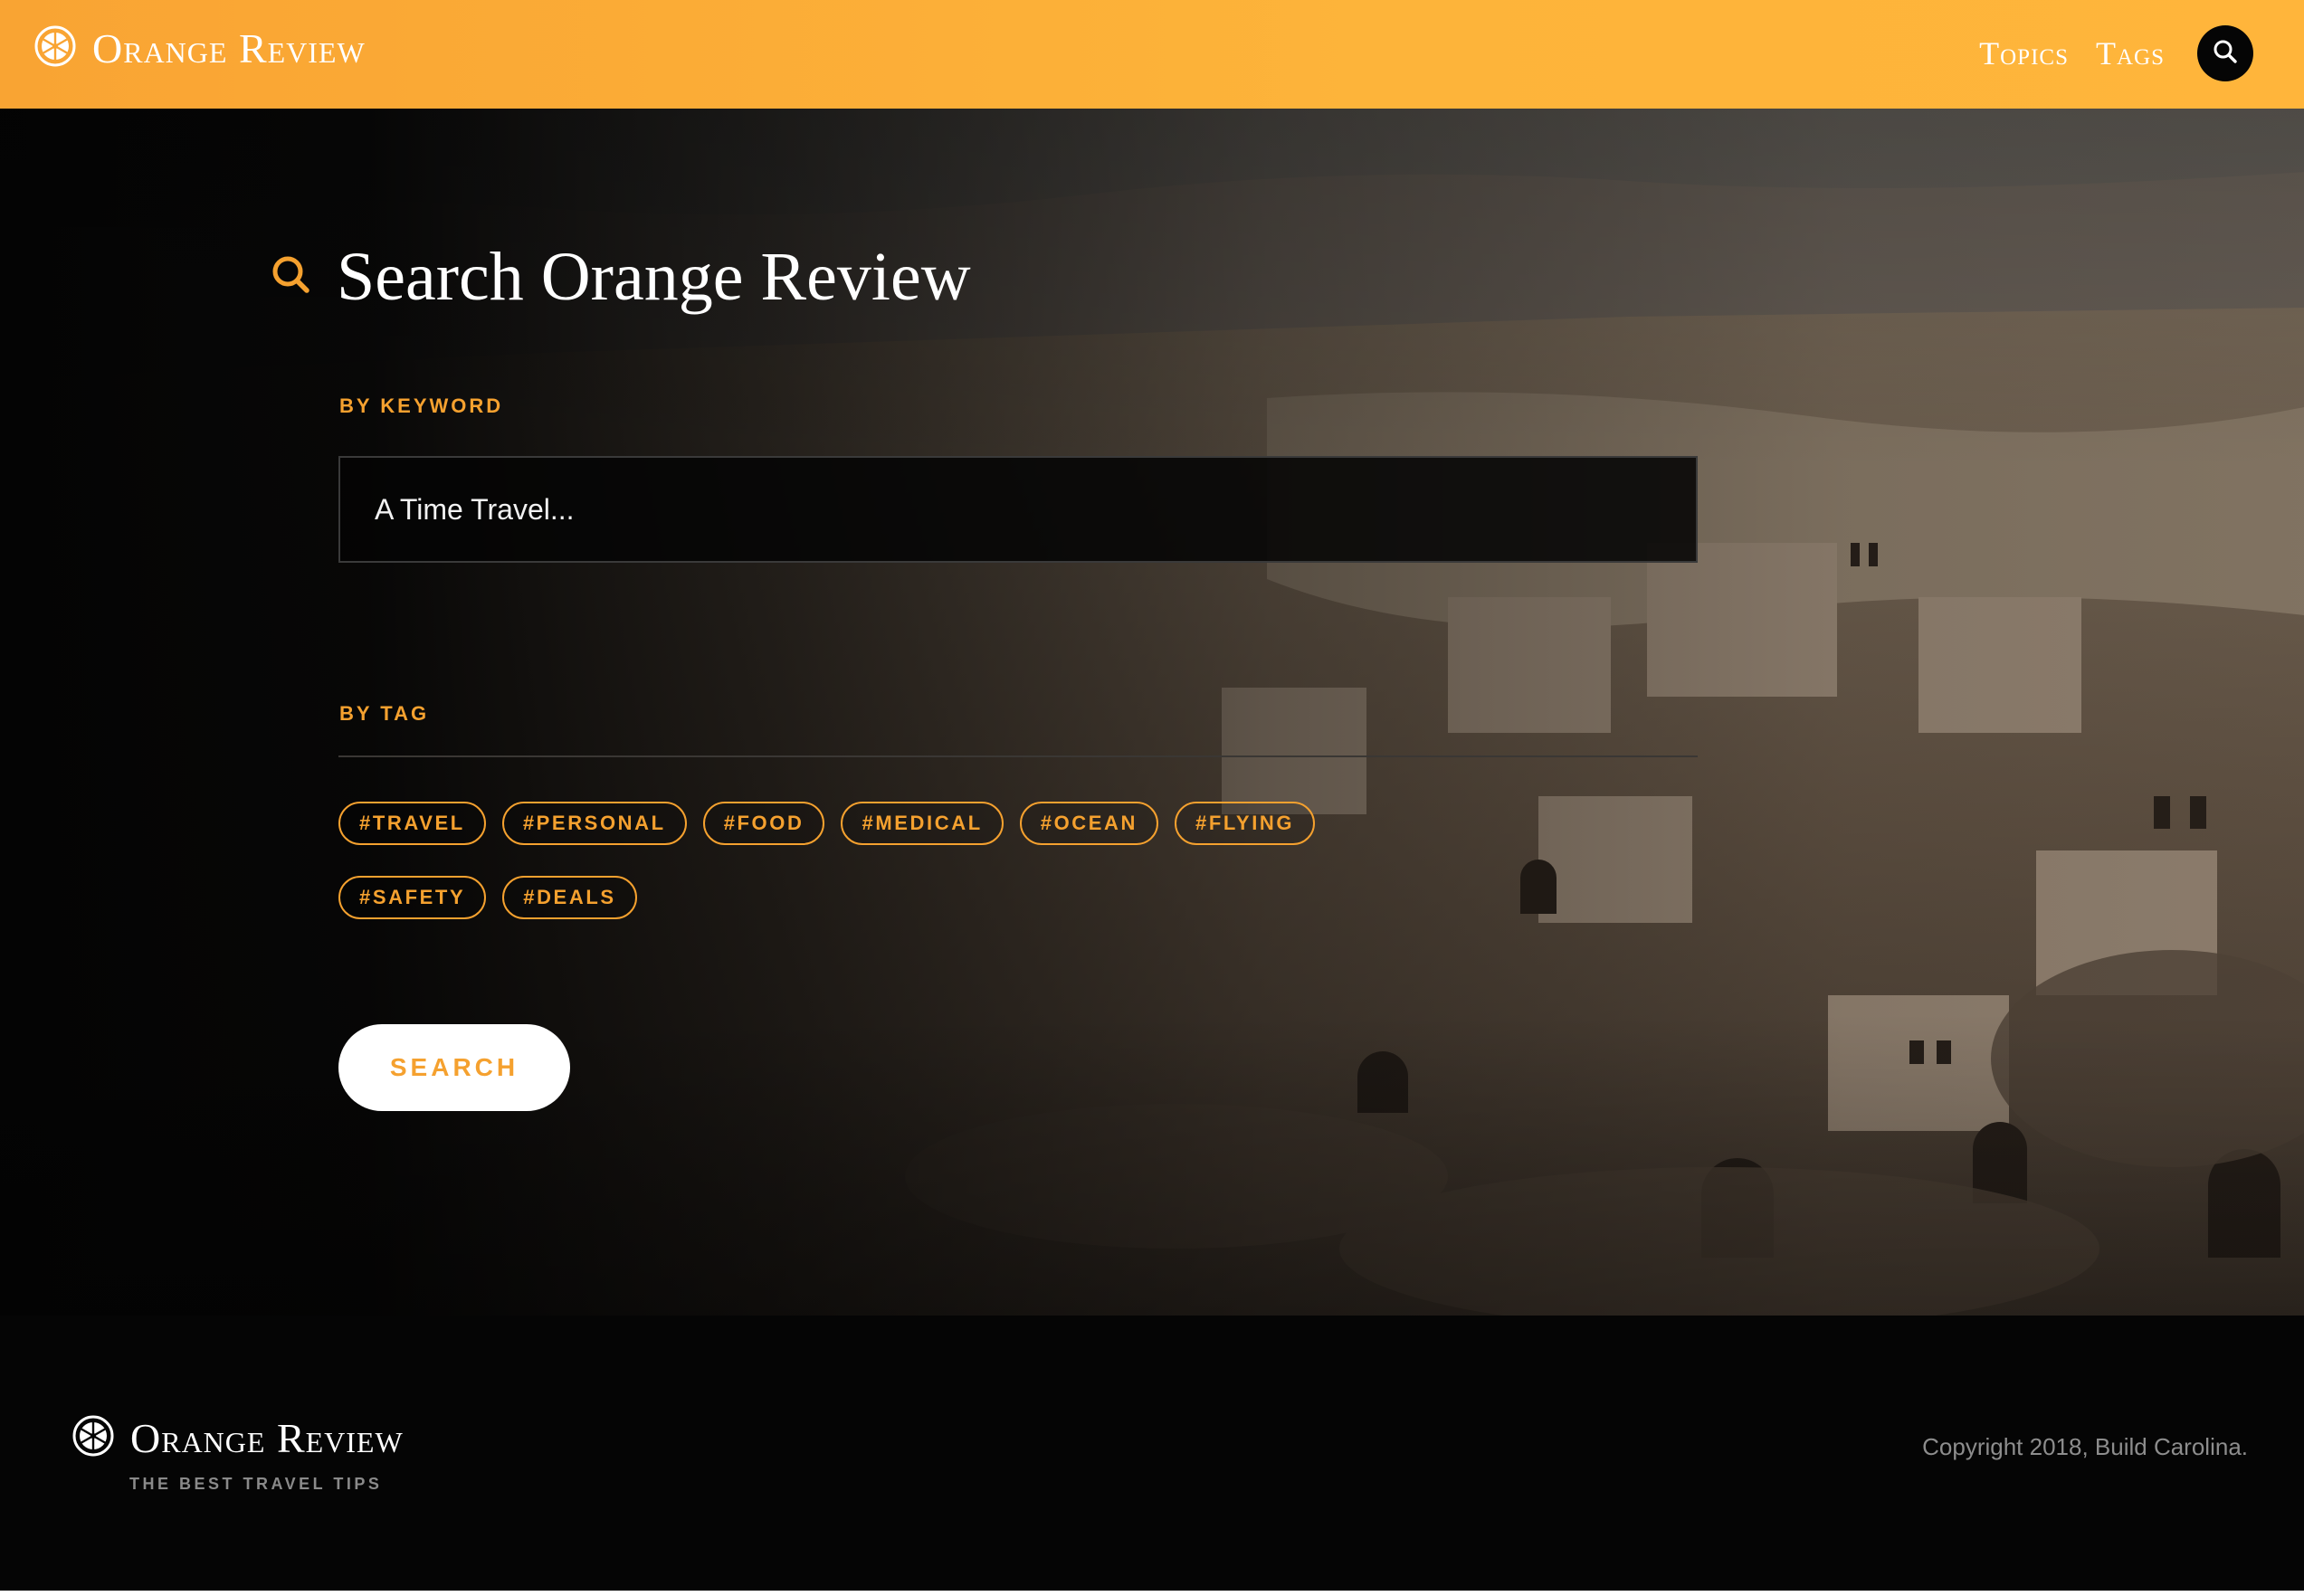 This screenshot has height=1596, width=2304. I want to click on brand-name: Orange Review, so click(229, 48).